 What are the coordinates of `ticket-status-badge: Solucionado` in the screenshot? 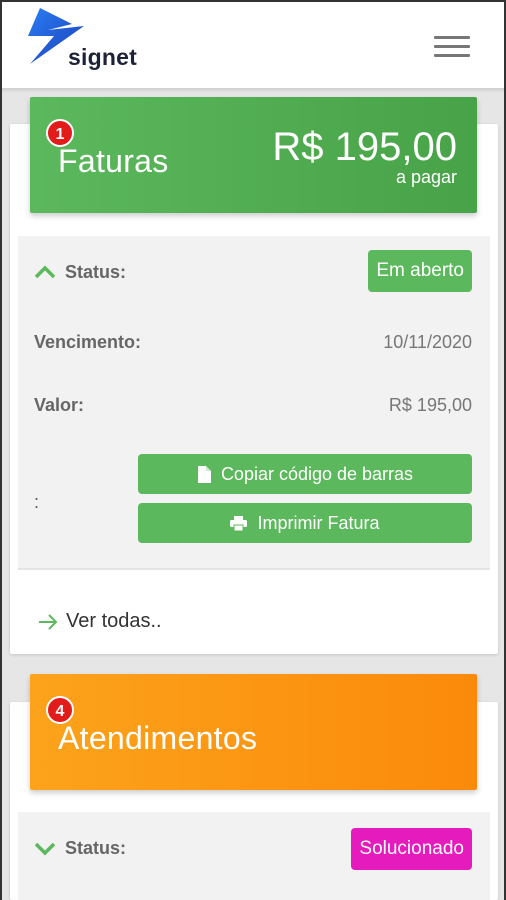 It's located at (411, 849).